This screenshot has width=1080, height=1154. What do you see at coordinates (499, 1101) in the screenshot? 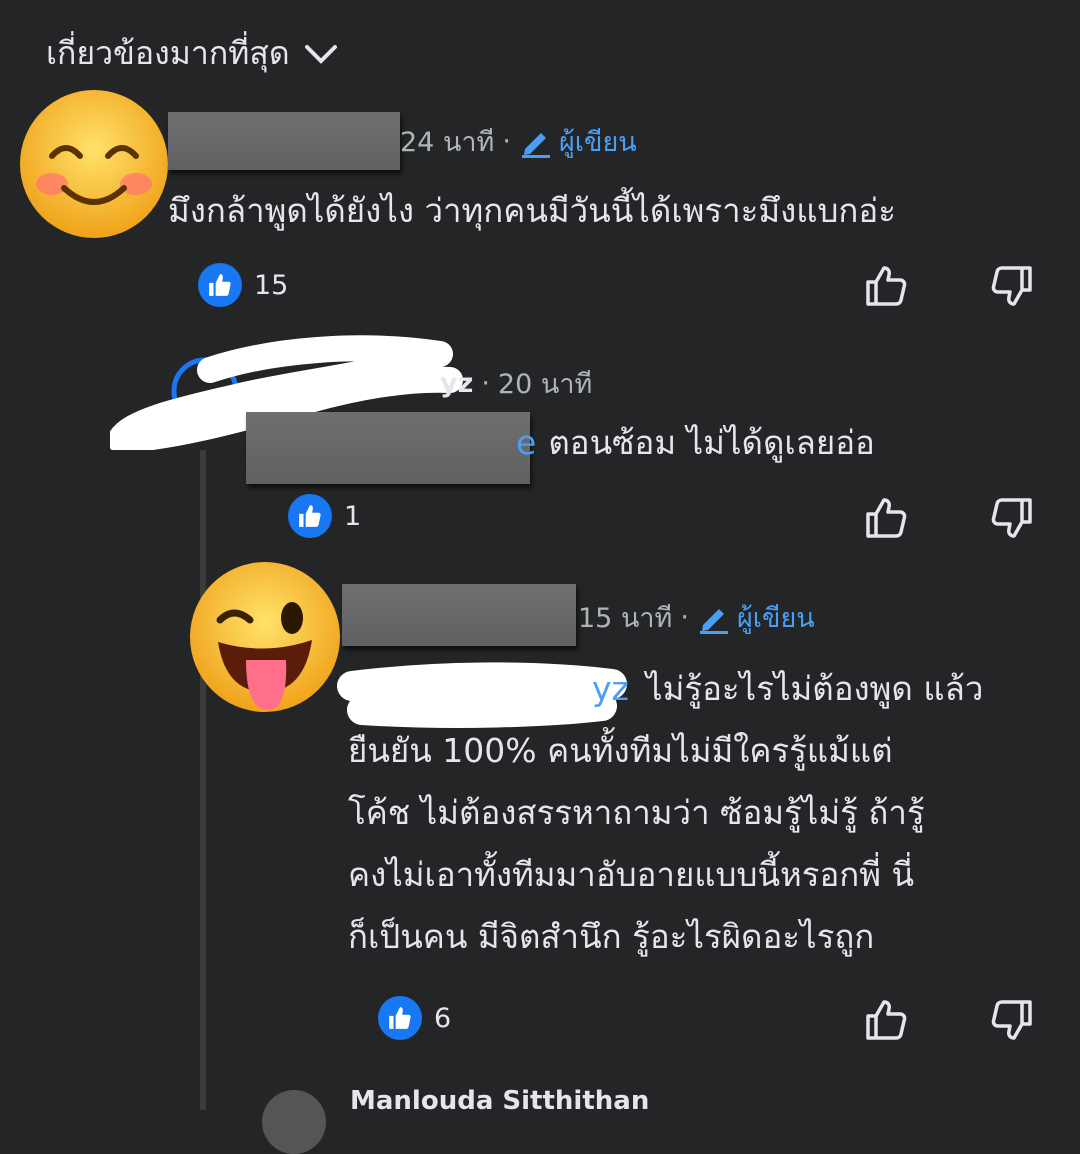
I see `commenter-name: Manlouda Sitthithan` at bounding box center [499, 1101].